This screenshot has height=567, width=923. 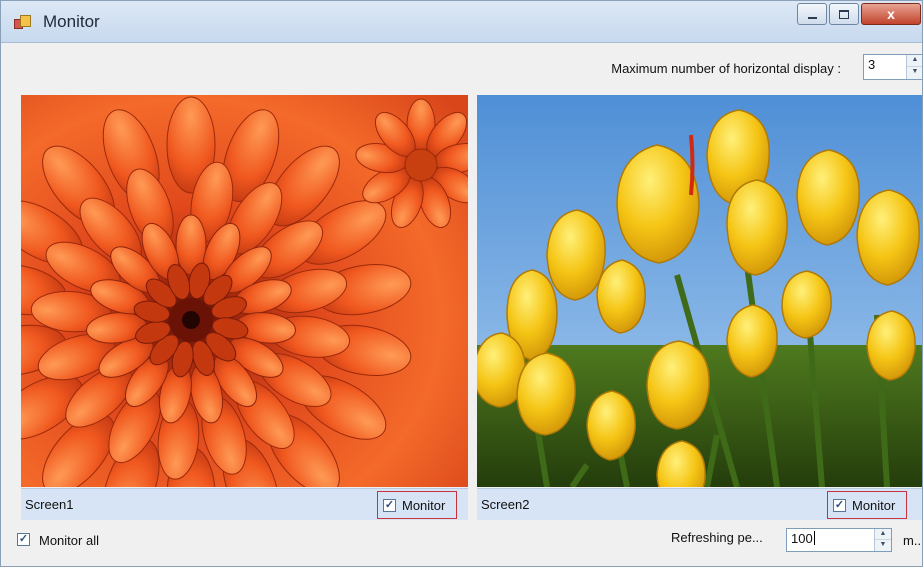 I want to click on screen2-caption-bar: Screen2 ✓ Monitor, so click(x=699, y=504).